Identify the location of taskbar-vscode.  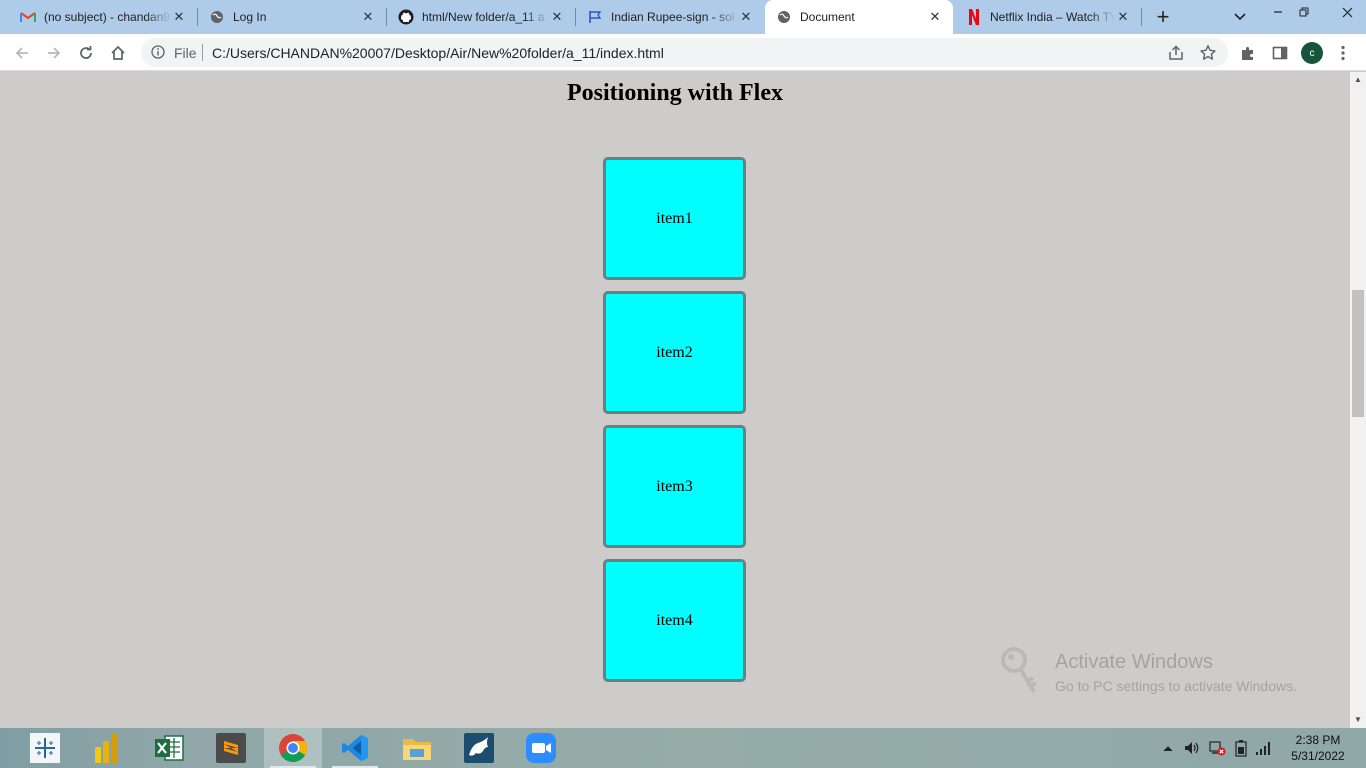
(355, 748).